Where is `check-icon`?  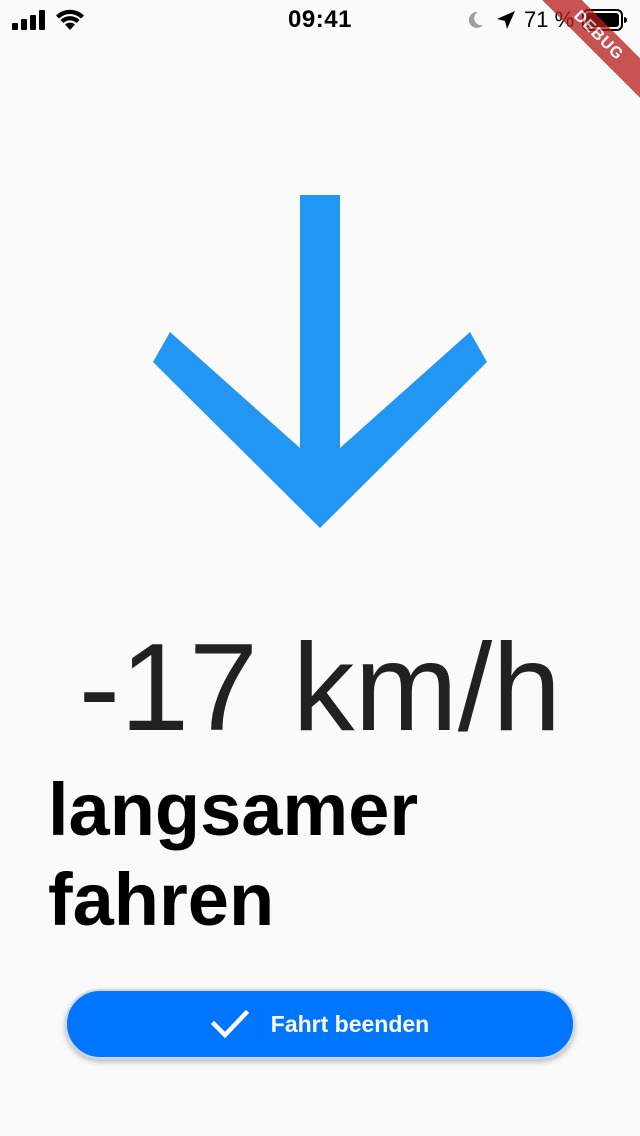
check-icon is located at coordinates (229, 1024).